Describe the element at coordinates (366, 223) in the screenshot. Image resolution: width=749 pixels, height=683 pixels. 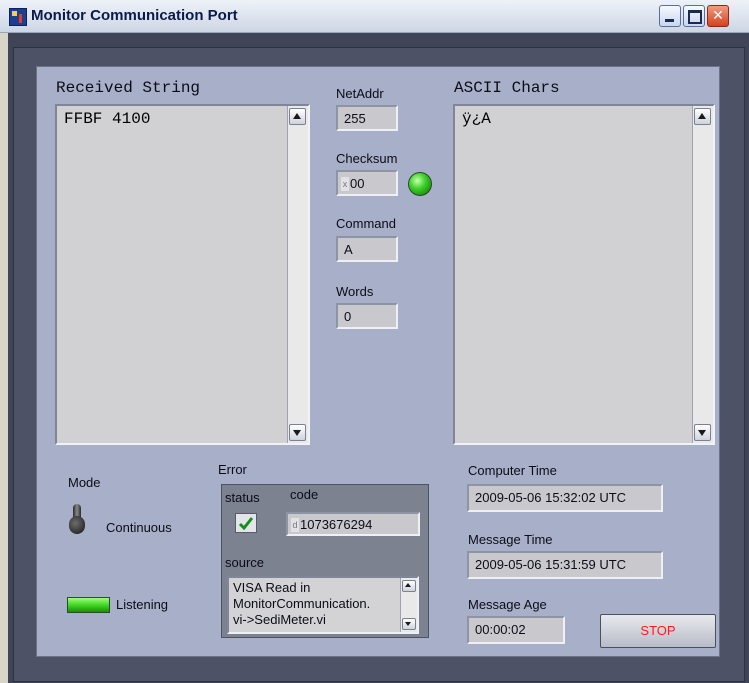
I see `command-label: Command` at that location.